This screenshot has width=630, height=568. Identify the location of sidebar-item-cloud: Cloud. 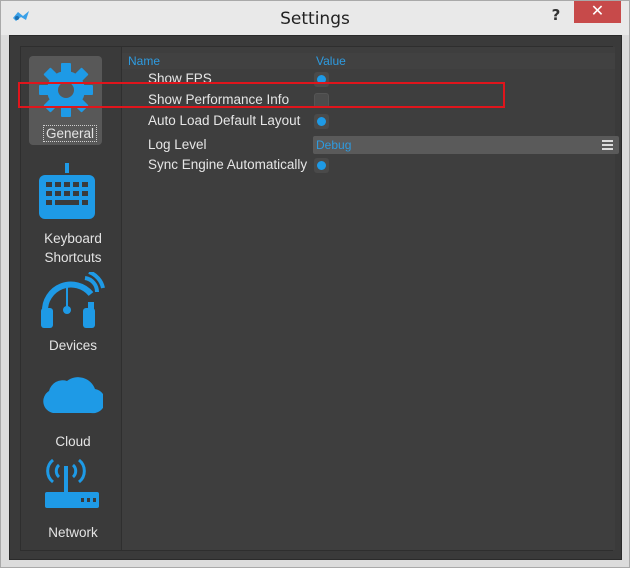
(71, 405).